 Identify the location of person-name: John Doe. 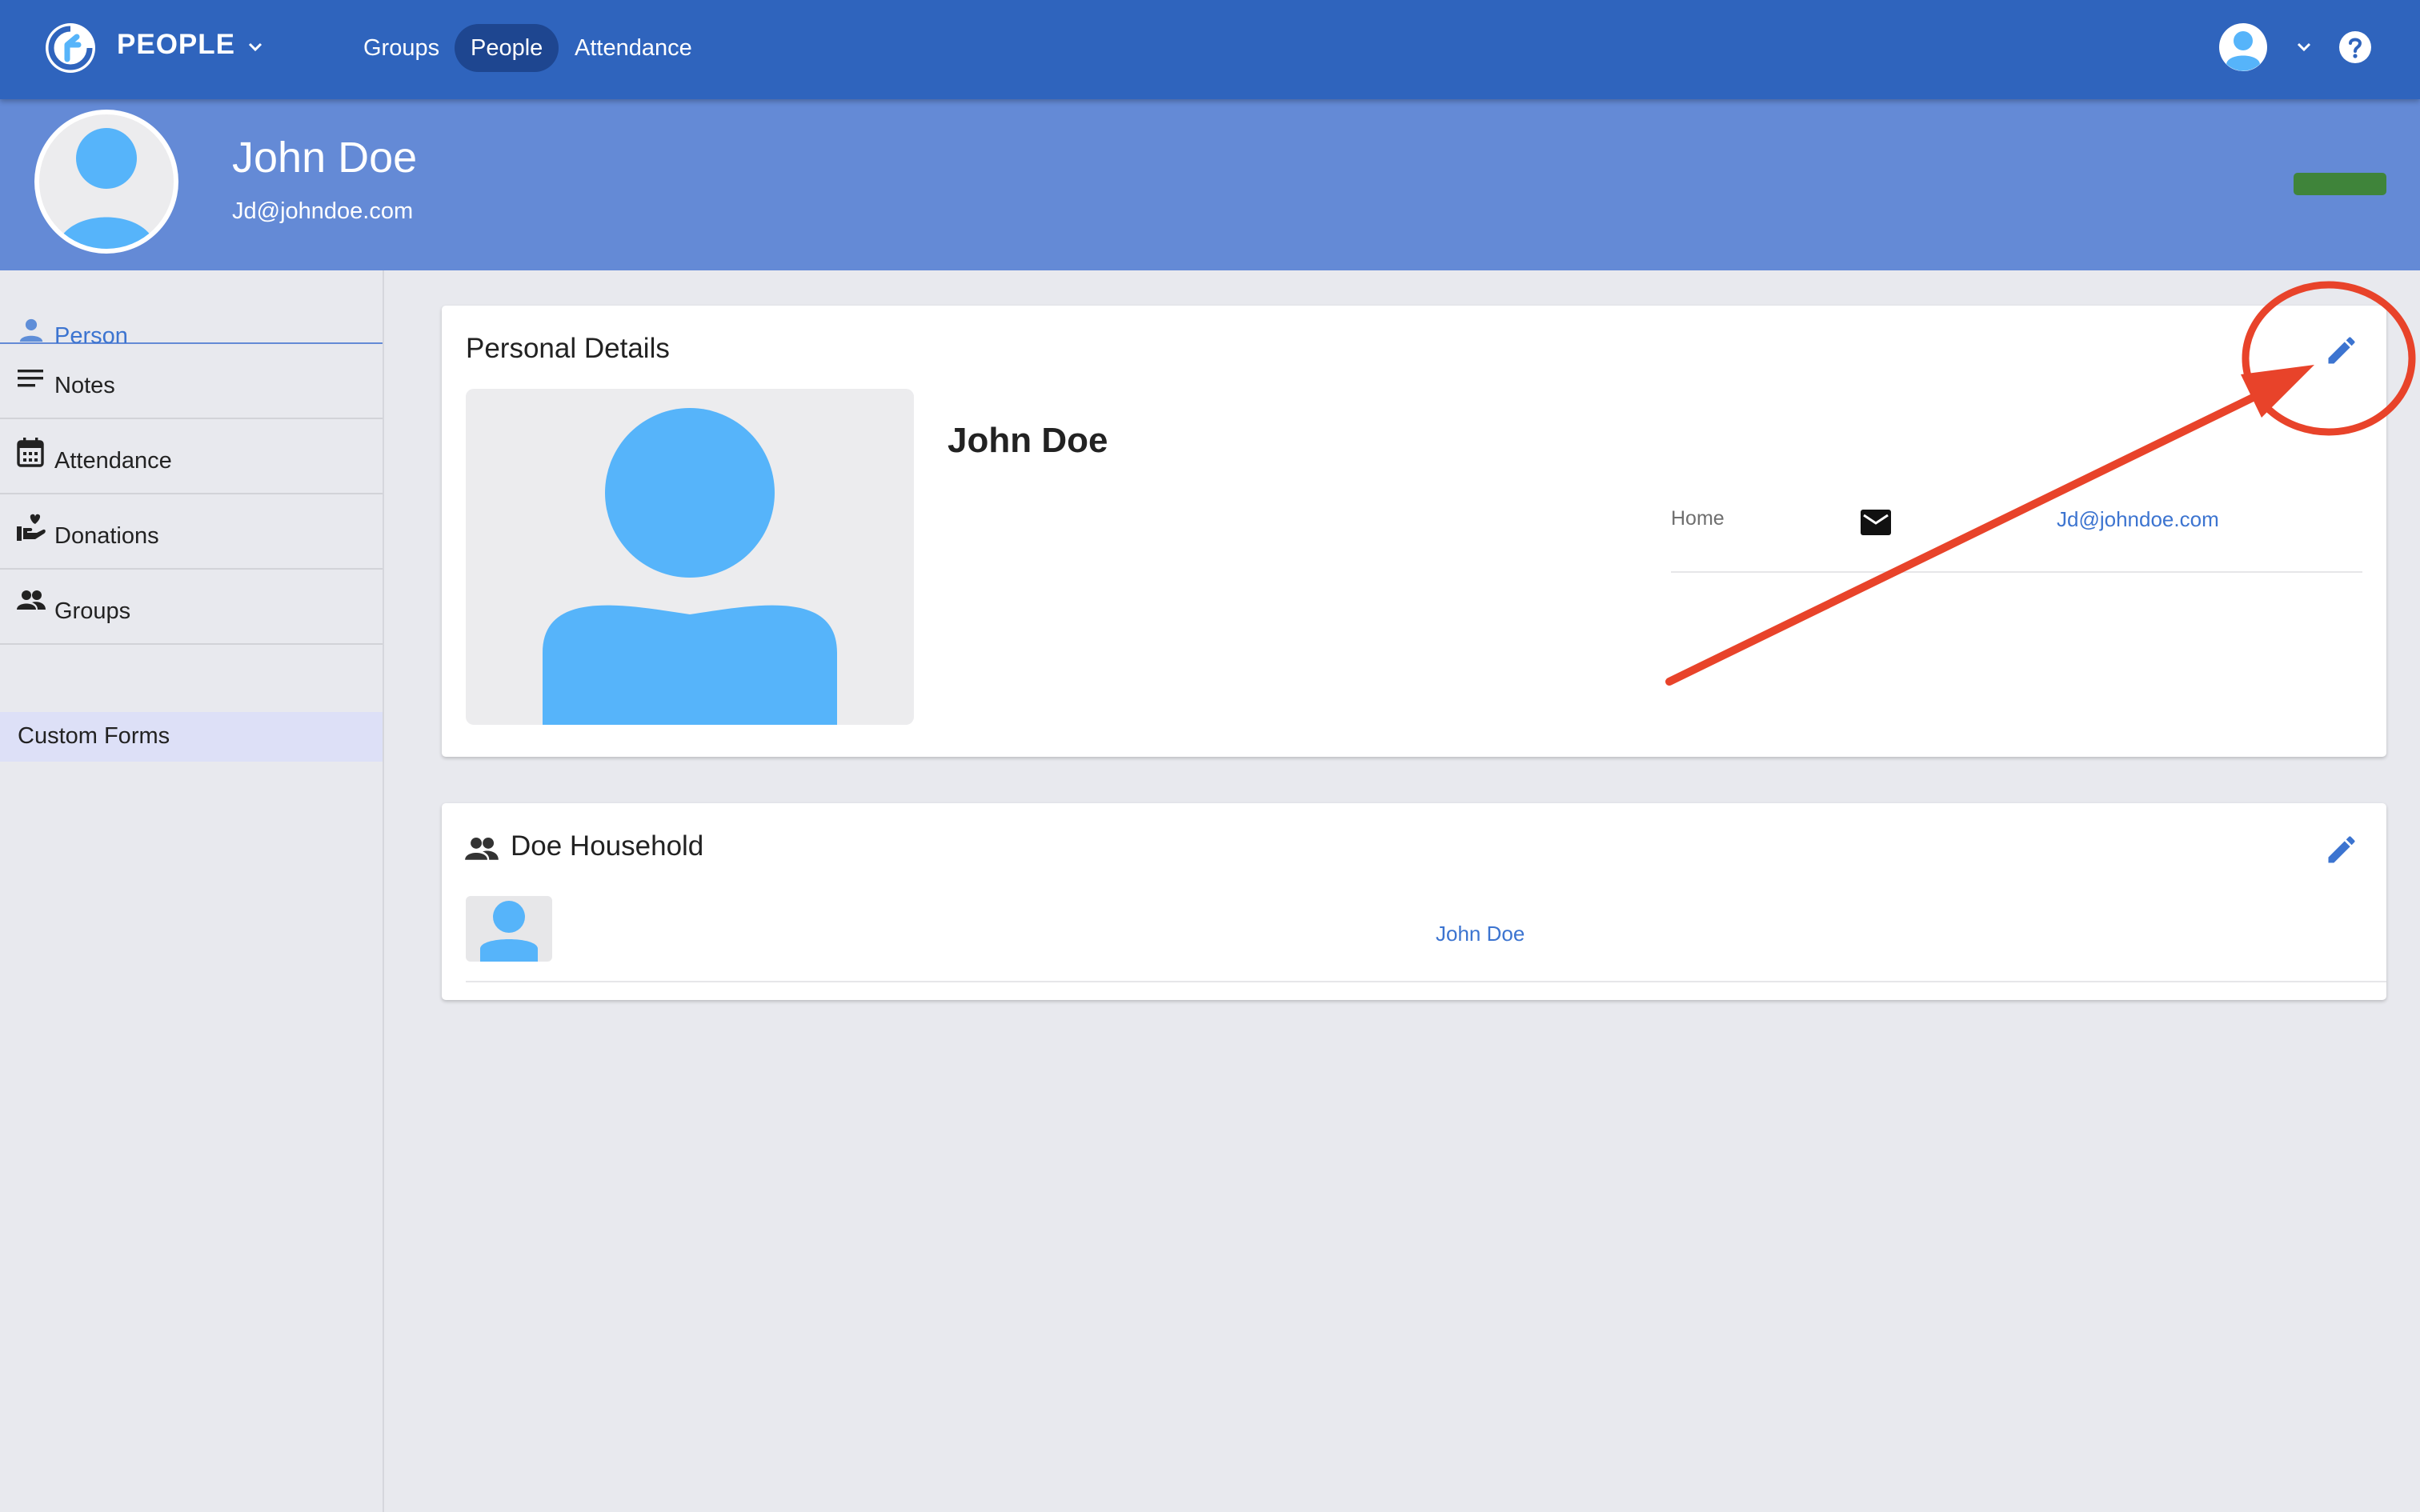
(325, 158).